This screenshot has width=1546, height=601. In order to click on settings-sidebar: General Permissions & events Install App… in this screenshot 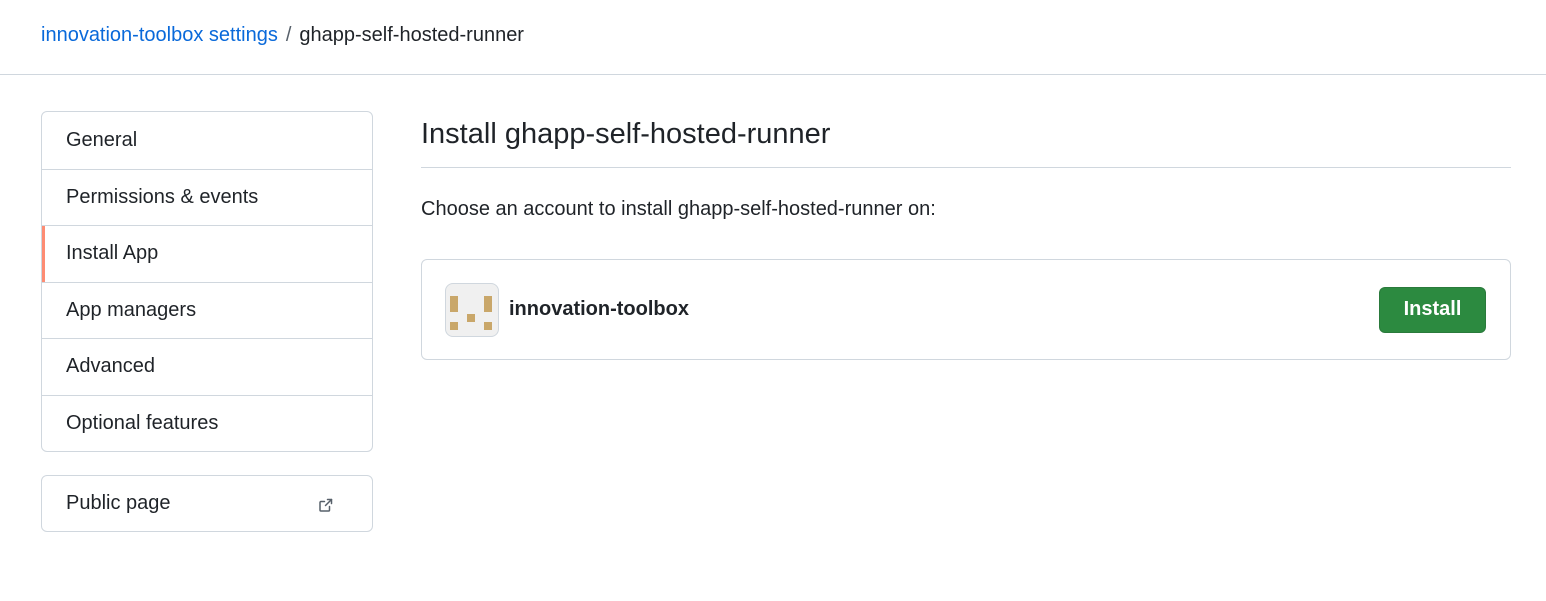, I will do `click(207, 281)`.